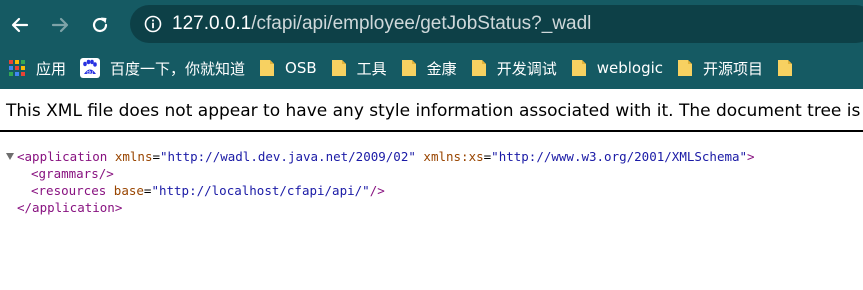 This screenshot has height=290, width=863. I want to click on bookmark-label: 金康, so click(441, 68).